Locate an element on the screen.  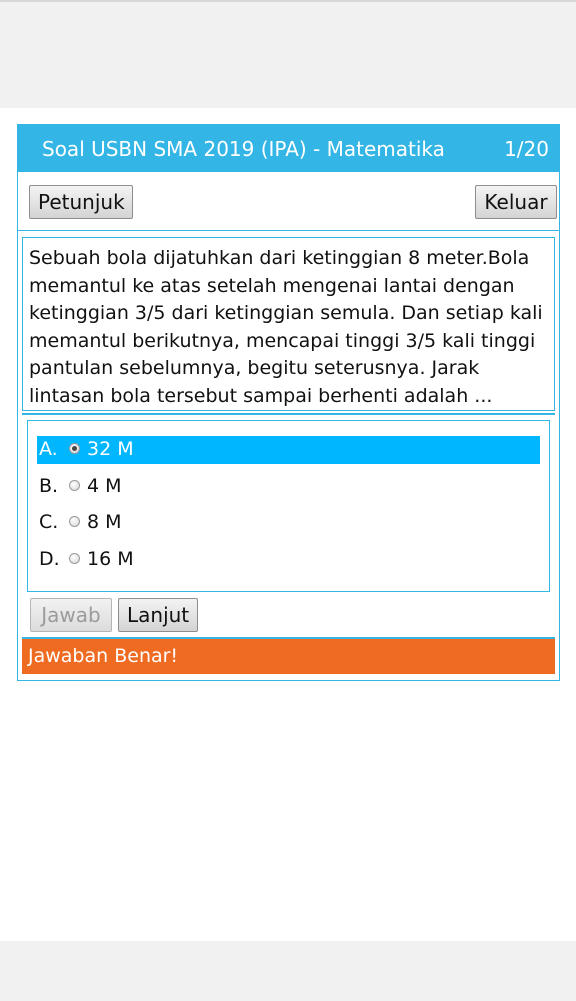
option-text: 16 M is located at coordinates (110, 559).